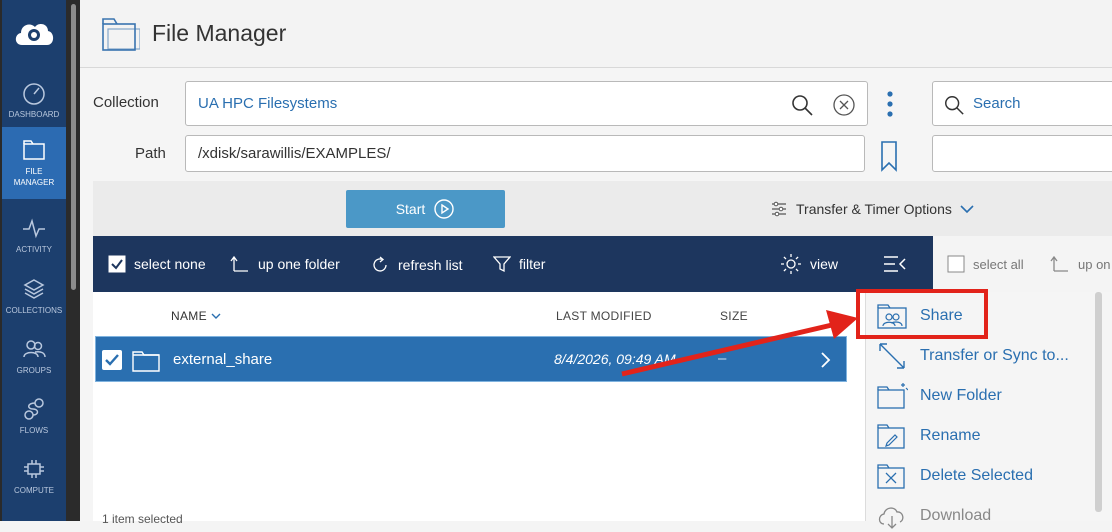 The height and width of the screenshot is (532, 1112). What do you see at coordinates (380, 264) in the screenshot?
I see `refresh-icon` at bounding box center [380, 264].